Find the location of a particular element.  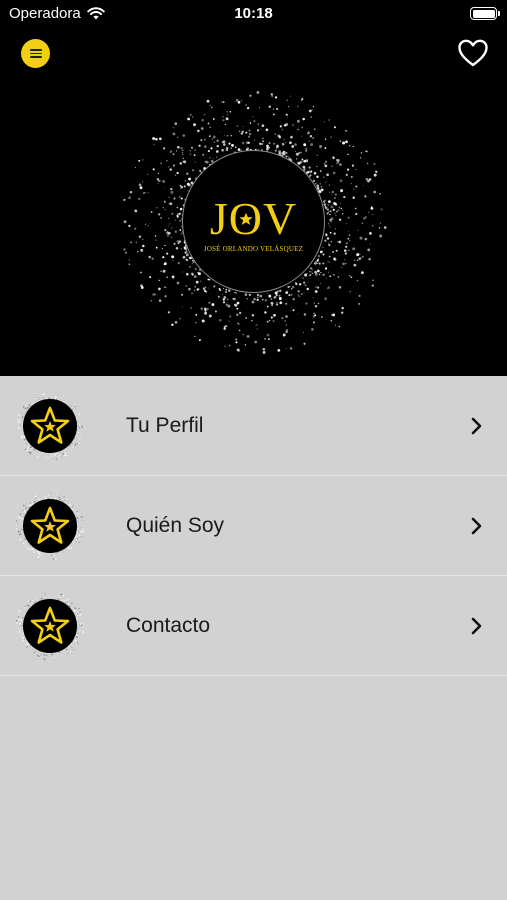

star-icon is located at coordinates (246, 218).